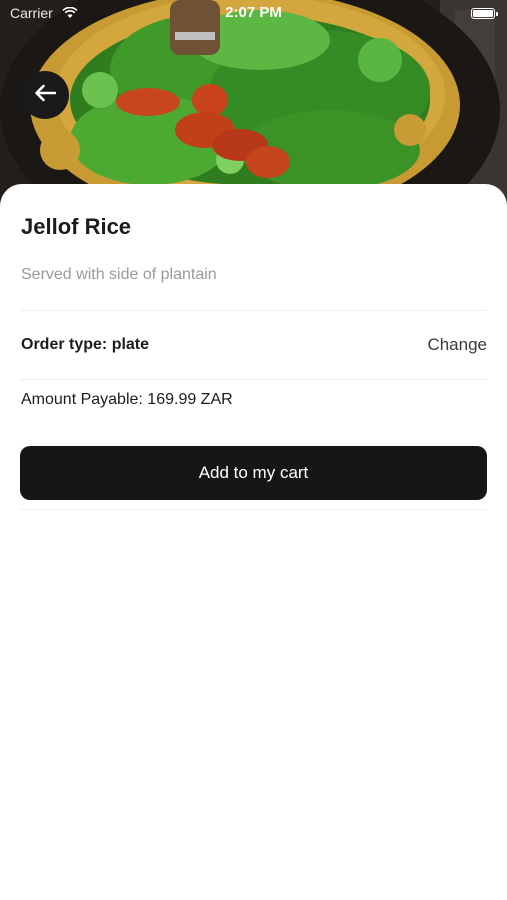 This screenshot has width=507, height=900. What do you see at coordinates (76, 226) in the screenshot?
I see `product-title: Jellof Rice` at bounding box center [76, 226].